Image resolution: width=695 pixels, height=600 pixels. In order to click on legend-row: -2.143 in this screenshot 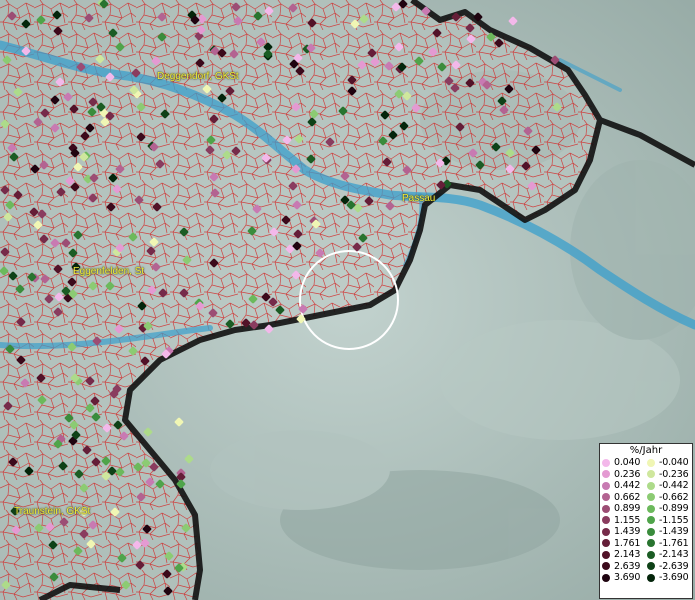, I will do `click(669, 555)`.